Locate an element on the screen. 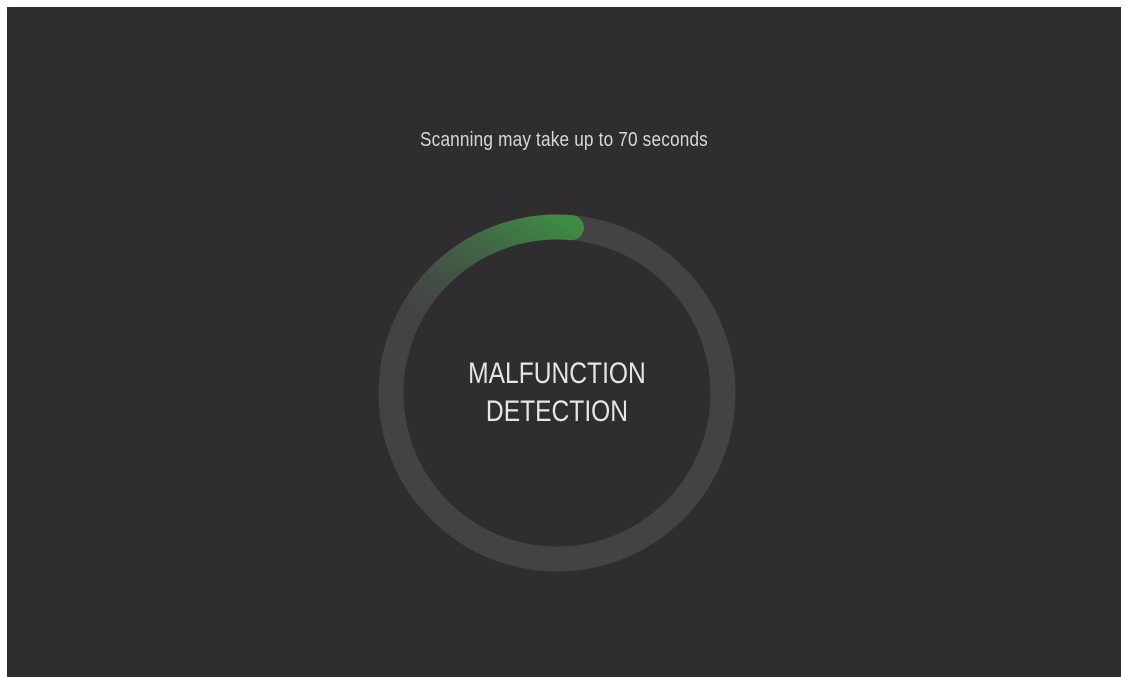  scan-title-line2: DETECTION is located at coordinates (557, 411).